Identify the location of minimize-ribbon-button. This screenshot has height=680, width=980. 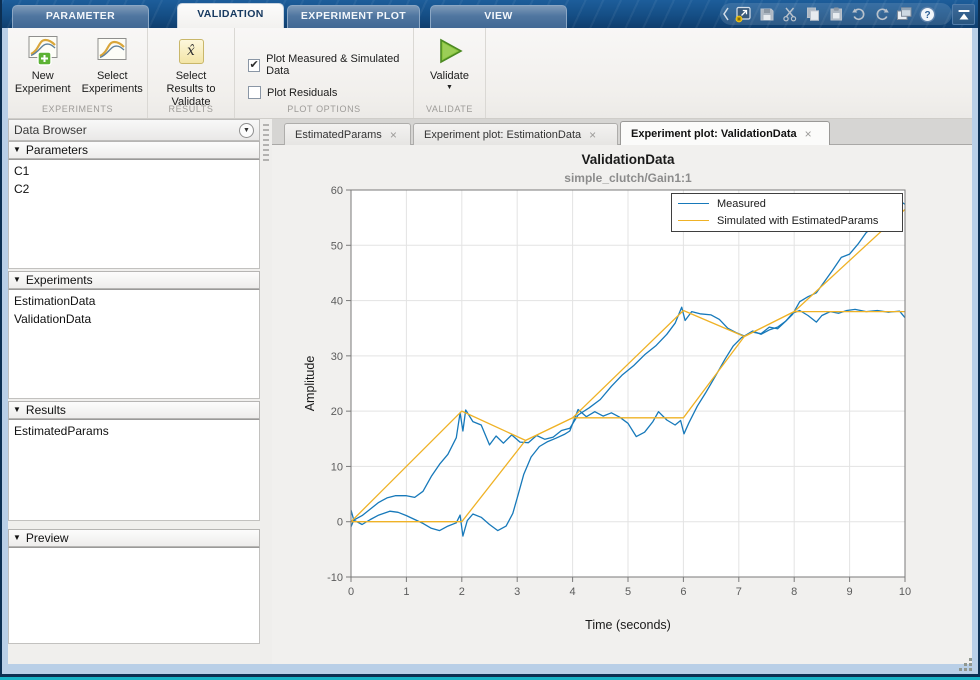
(963, 14).